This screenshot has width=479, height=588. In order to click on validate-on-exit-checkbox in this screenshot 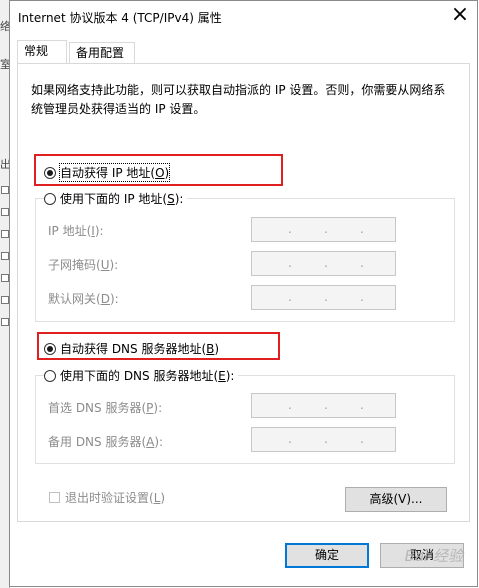, I will do `click(54, 497)`.